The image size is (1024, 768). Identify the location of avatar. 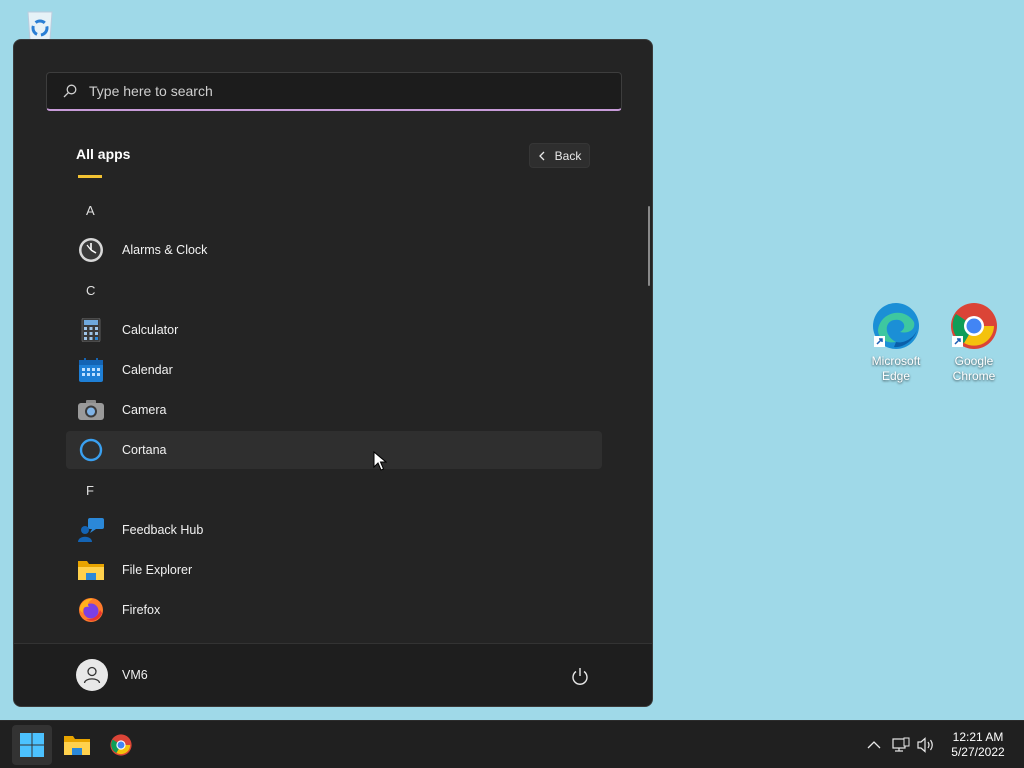
(92, 675).